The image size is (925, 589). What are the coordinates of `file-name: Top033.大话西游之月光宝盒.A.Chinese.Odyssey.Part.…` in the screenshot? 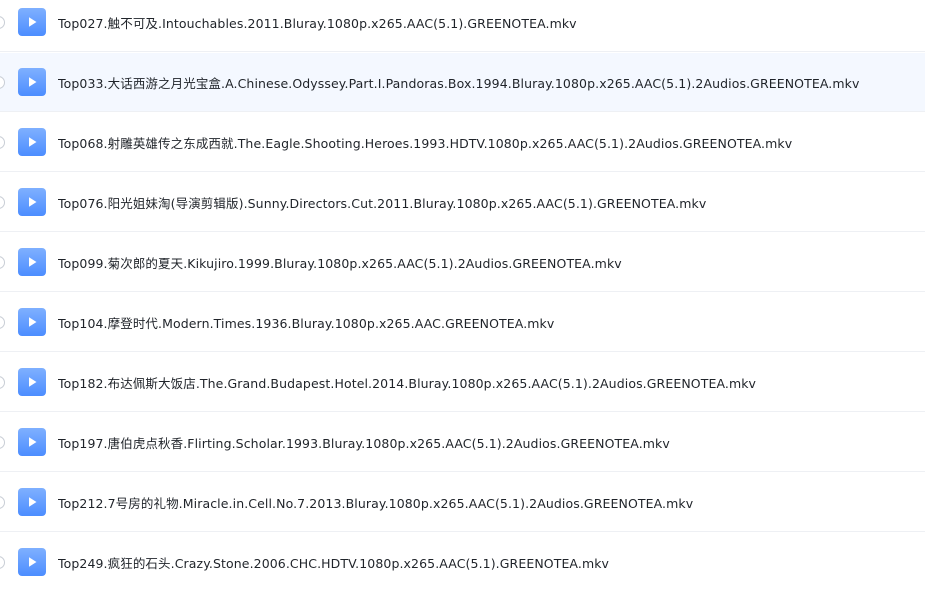 It's located at (486, 82).